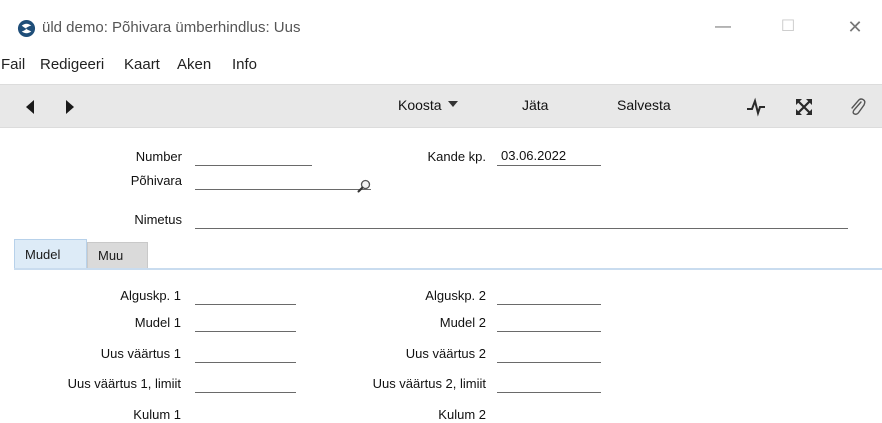  What do you see at coordinates (158, 219) in the screenshot?
I see `nimetus-label: Nimetus` at bounding box center [158, 219].